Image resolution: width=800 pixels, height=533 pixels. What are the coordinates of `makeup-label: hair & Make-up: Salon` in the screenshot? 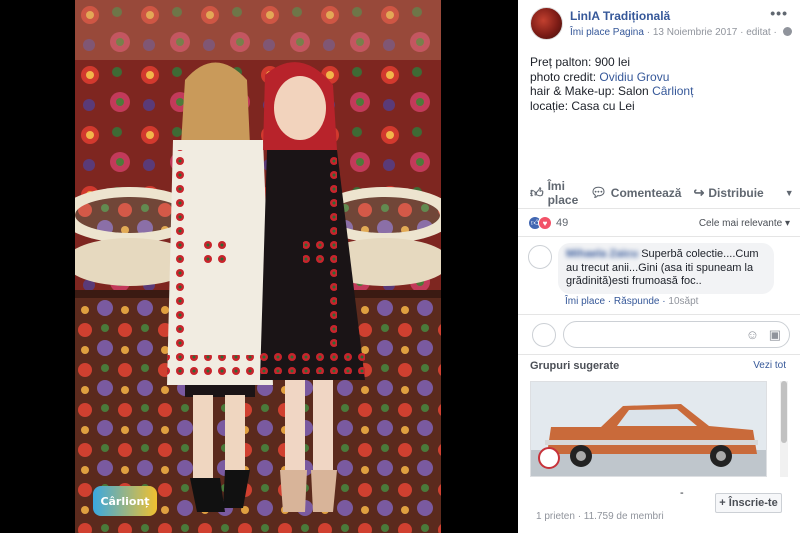 It's located at (591, 91).